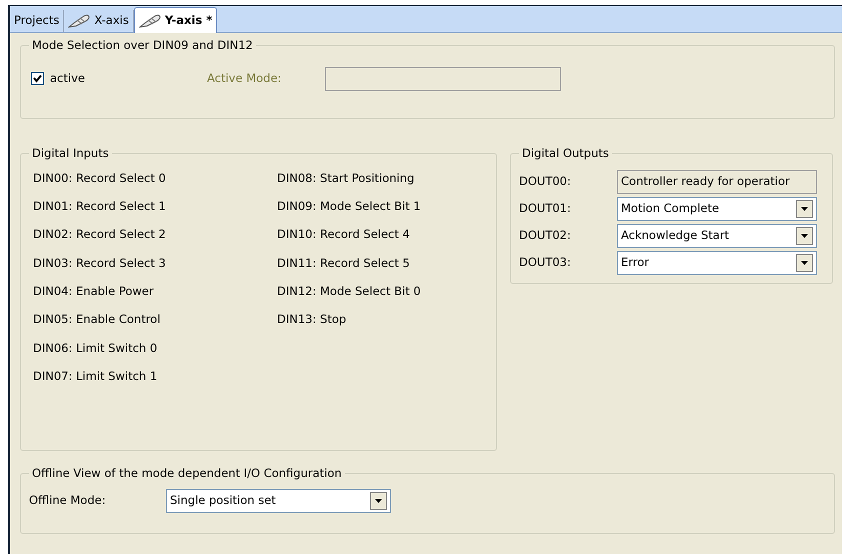  What do you see at coordinates (545, 209) in the screenshot?
I see `output-label: DOUT01:` at bounding box center [545, 209].